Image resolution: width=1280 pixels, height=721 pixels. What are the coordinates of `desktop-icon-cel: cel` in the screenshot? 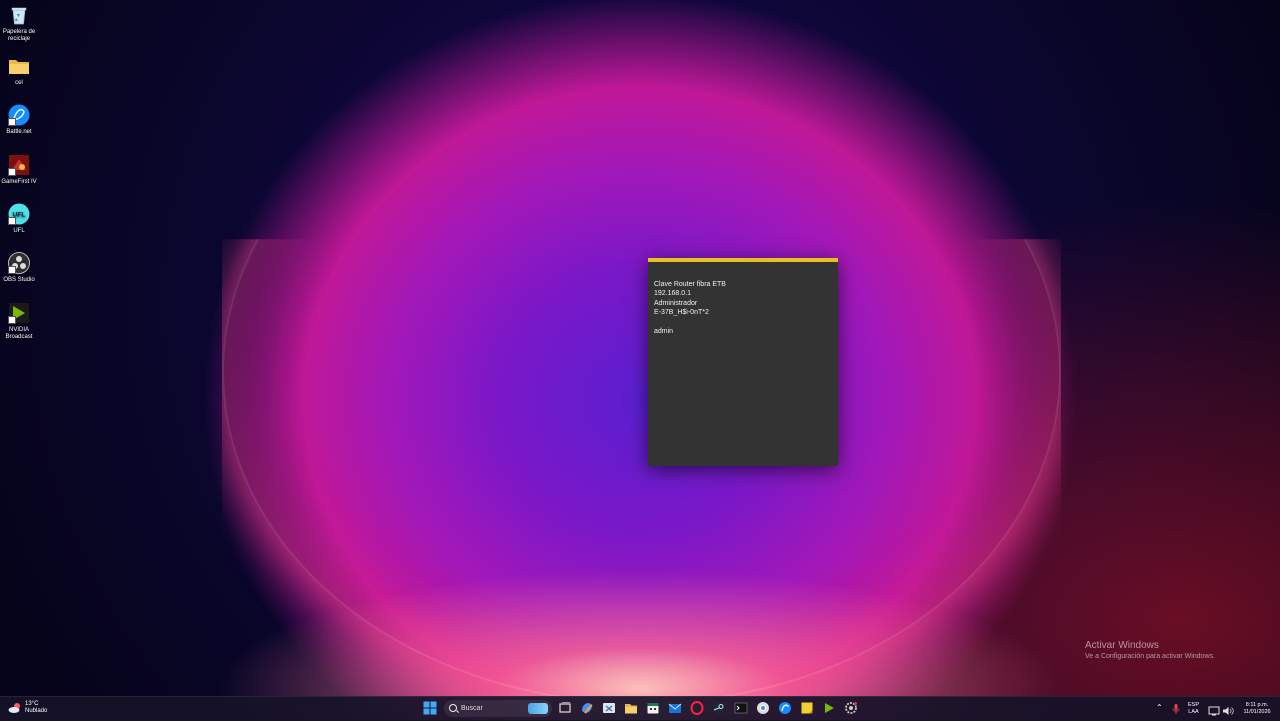 It's located at (19, 71).